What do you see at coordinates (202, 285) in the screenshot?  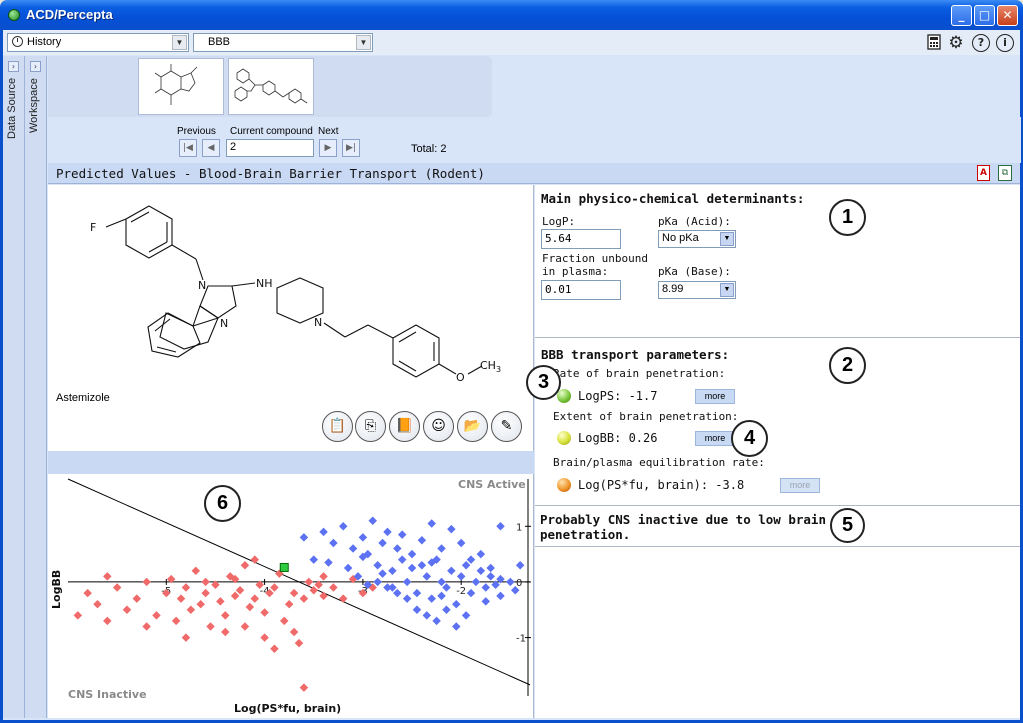 I see `atom-label-n1: N` at bounding box center [202, 285].